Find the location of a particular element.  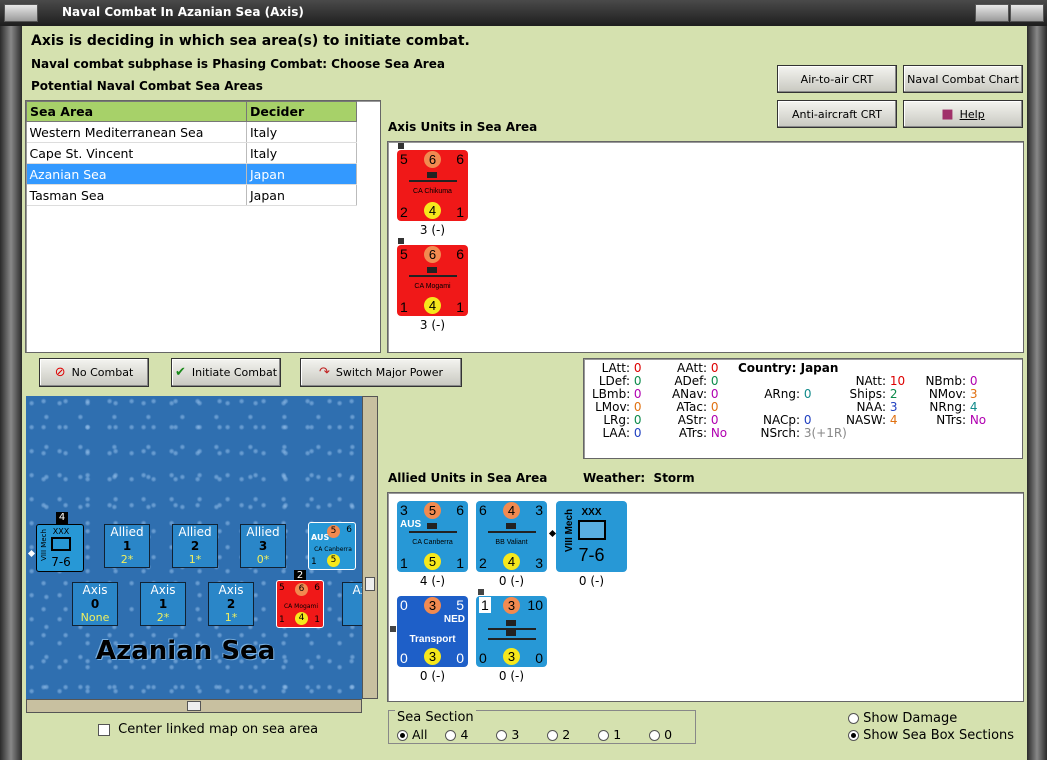

map-counter-canberra: AUS 5 6 CA Canberra 1 5 is located at coordinates (332, 546).